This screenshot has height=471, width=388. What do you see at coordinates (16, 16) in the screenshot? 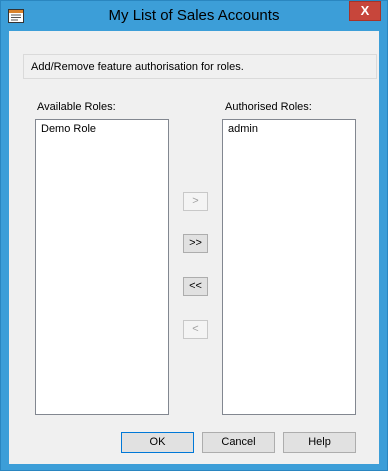
I see `app-icon` at bounding box center [16, 16].